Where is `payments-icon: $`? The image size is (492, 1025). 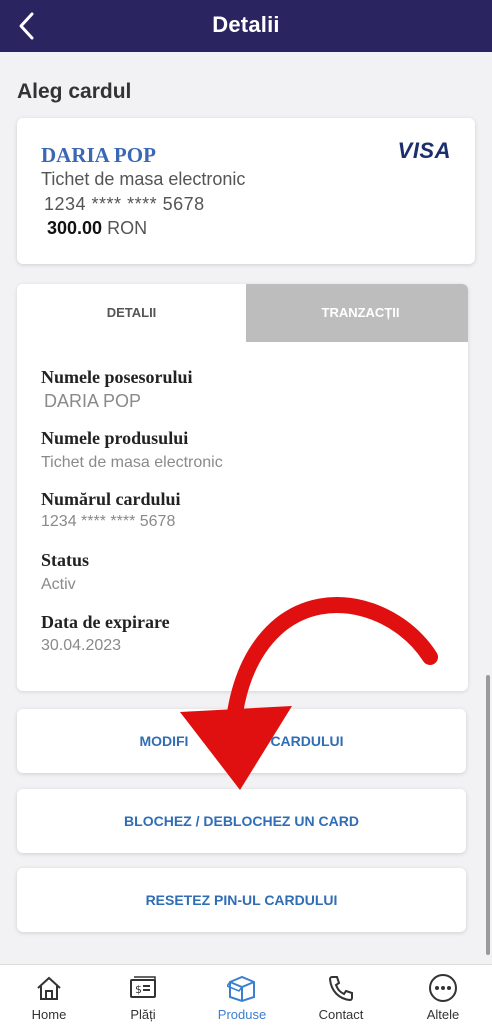
payments-icon: $ is located at coordinates (143, 987).